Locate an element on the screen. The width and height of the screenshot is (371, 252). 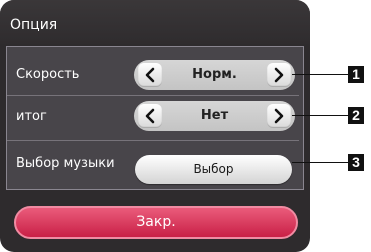
dialog-header: Опция is located at coordinates (155, 22).